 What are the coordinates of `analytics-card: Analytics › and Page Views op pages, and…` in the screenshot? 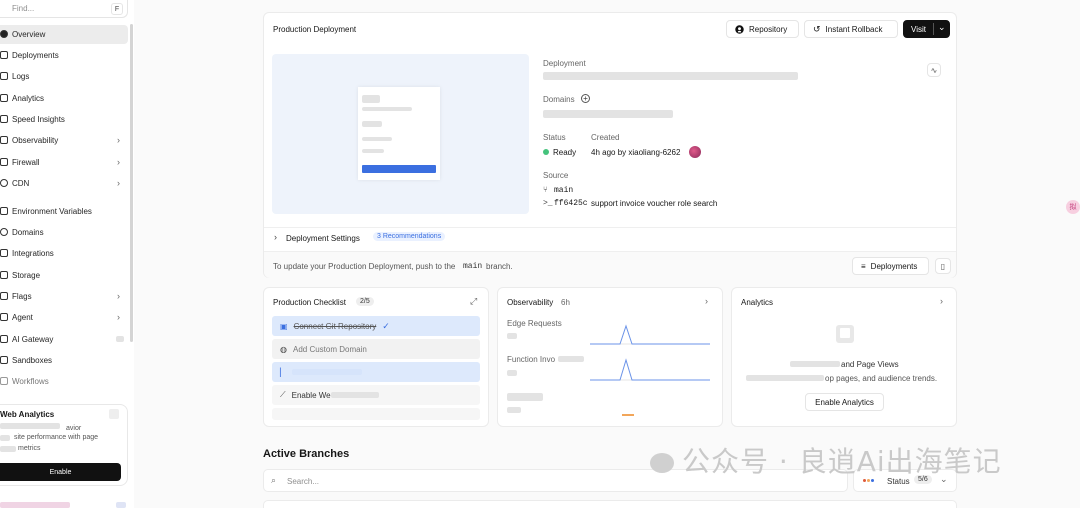 It's located at (844, 357).